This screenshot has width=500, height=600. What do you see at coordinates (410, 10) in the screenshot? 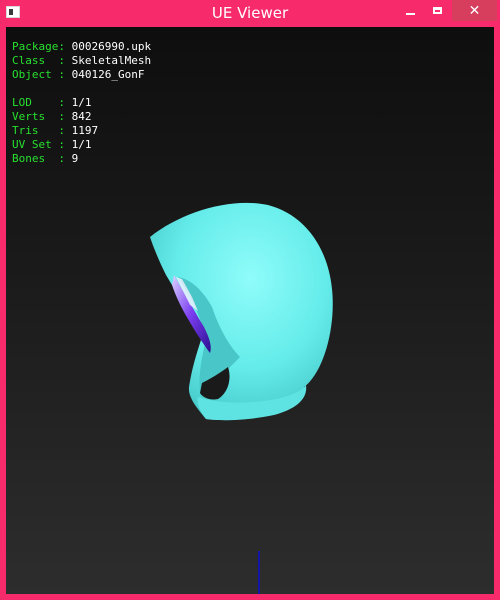
I see `minimize-button` at bounding box center [410, 10].